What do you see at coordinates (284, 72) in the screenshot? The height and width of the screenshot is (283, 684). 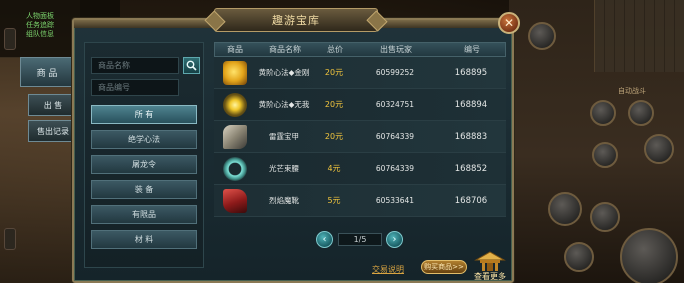 I see `item-name: 黄阶心法◆金刚` at bounding box center [284, 72].